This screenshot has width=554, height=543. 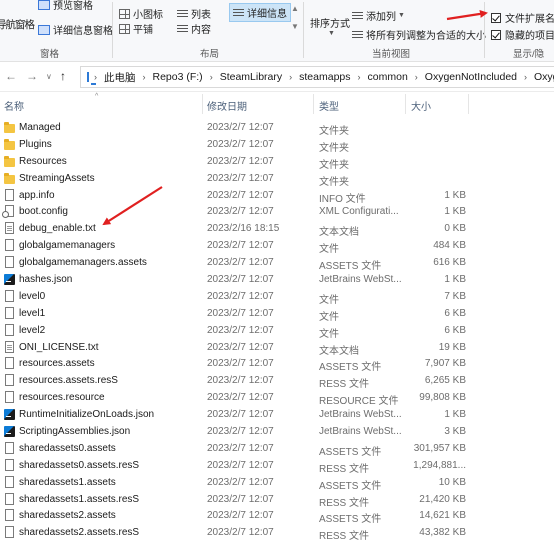 I want to click on hidden-items-checkbox: 隐藏的项目, so click(x=522, y=34).